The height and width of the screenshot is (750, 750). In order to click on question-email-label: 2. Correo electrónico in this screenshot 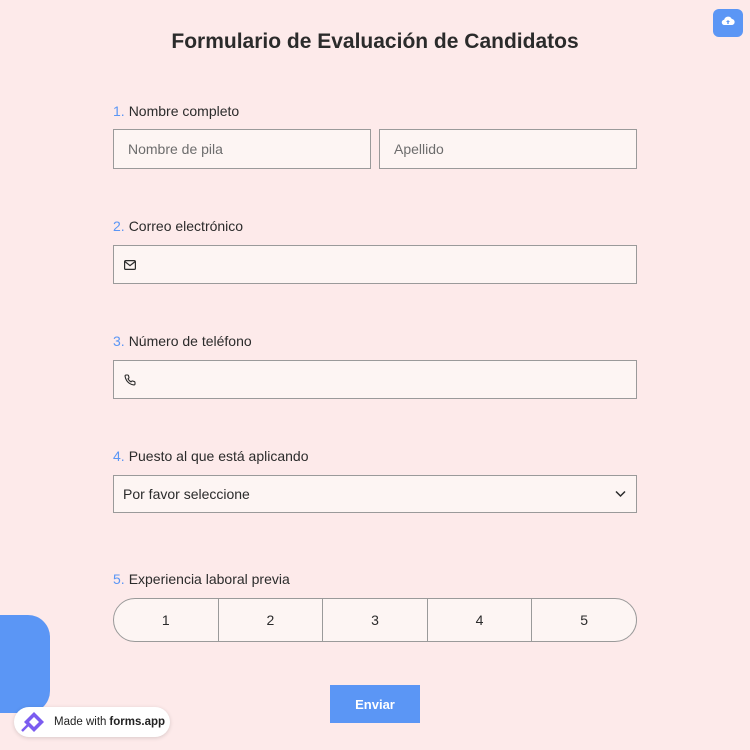, I will do `click(178, 226)`.